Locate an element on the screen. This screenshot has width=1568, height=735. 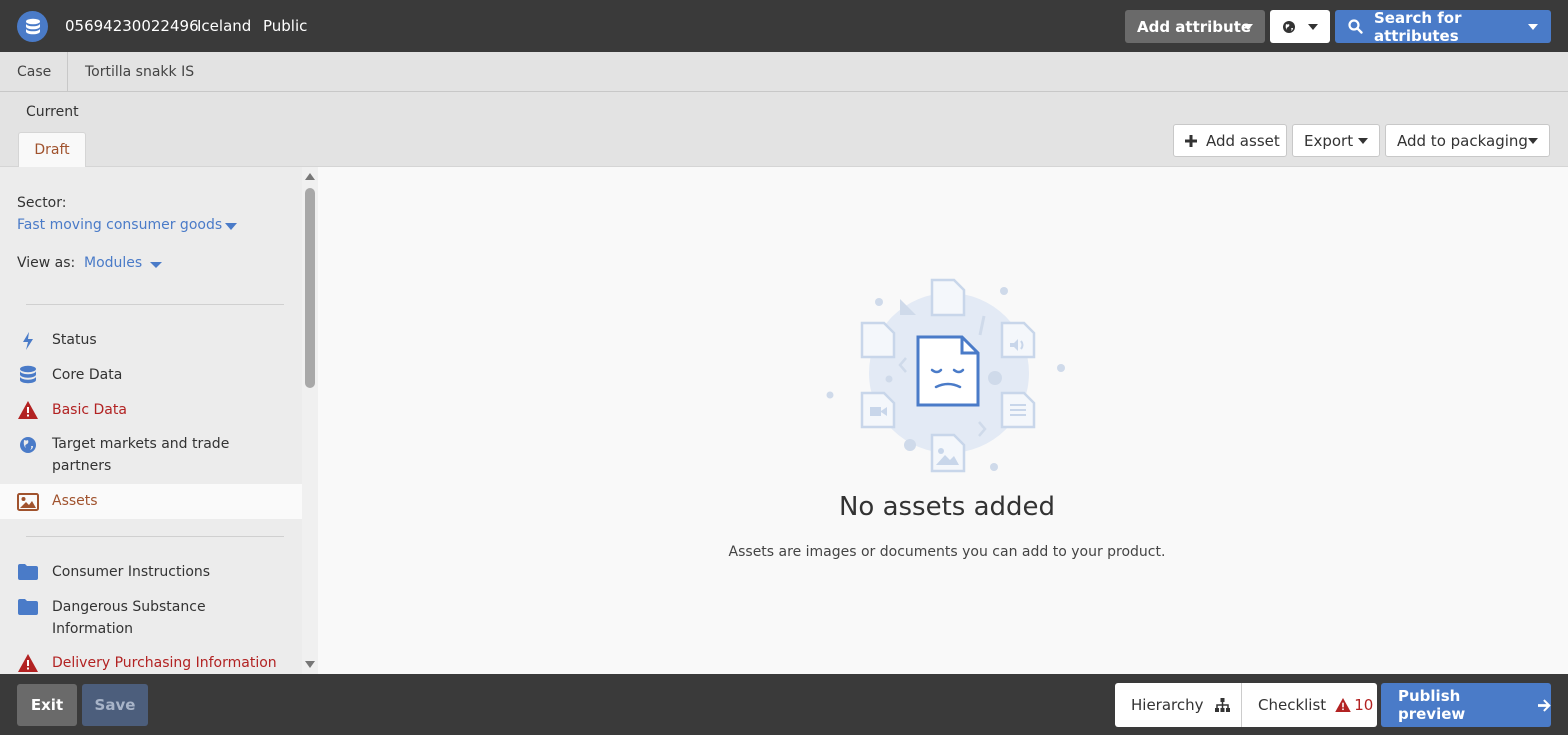
sector-label: Sector: is located at coordinates (42, 203).